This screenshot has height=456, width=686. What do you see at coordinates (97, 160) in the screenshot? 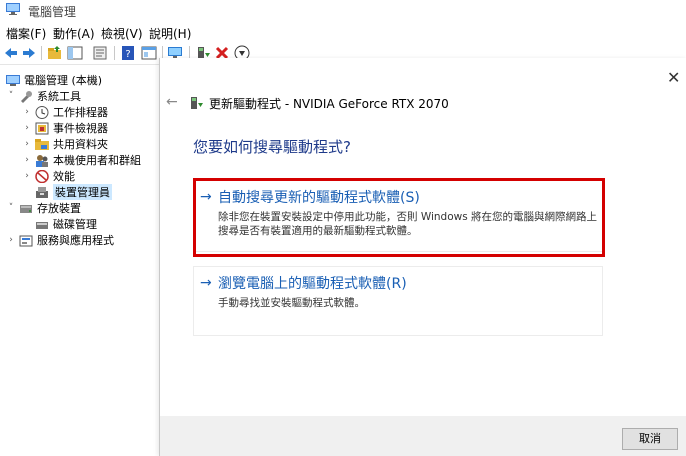
I see `tree-label: 本機使用者和群組` at bounding box center [97, 160].